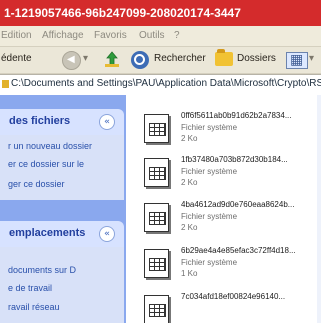 Image resolution: width=321 pixels, height=323 pixels. I want to click on address-folder-icon, so click(5, 84).